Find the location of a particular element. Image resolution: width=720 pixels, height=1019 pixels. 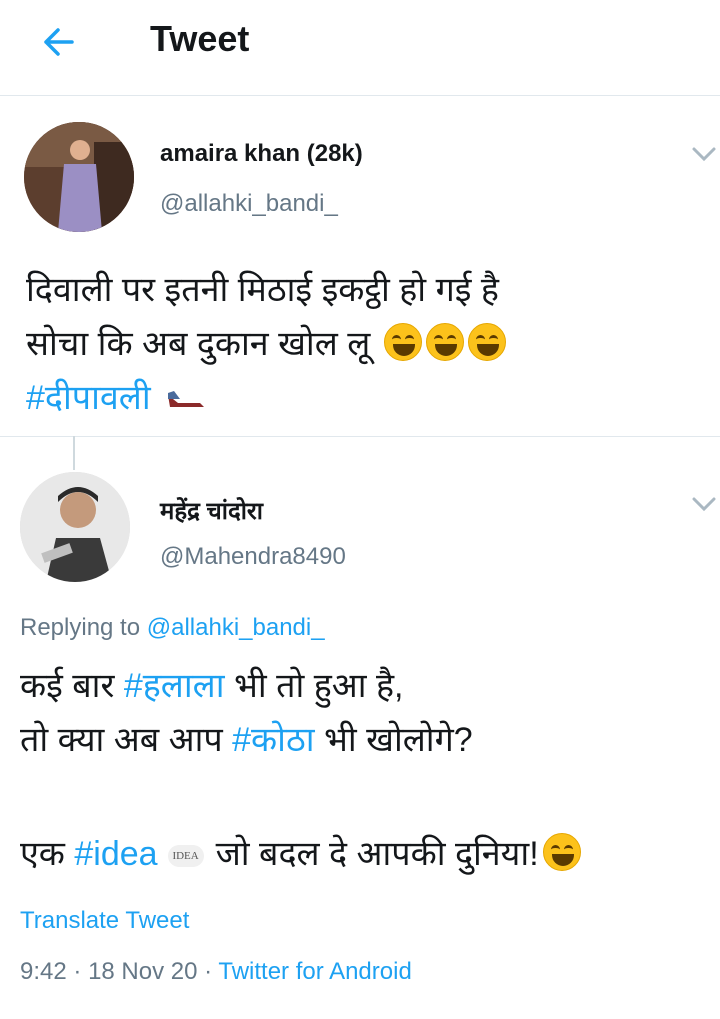

page-title: Tweet is located at coordinates (200, 38).